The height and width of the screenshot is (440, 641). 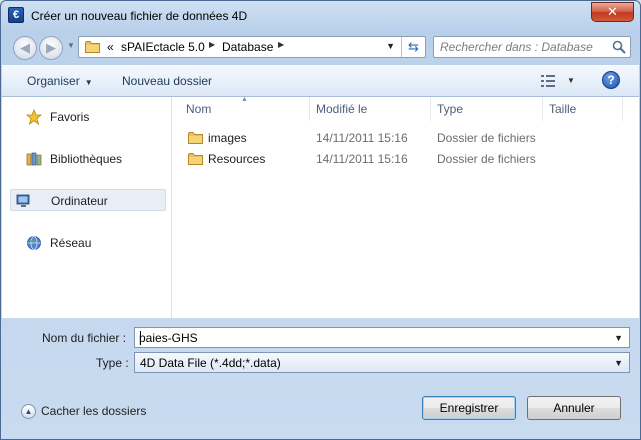 I want to click on forward-button: ▶, so click(x=51, y=48).